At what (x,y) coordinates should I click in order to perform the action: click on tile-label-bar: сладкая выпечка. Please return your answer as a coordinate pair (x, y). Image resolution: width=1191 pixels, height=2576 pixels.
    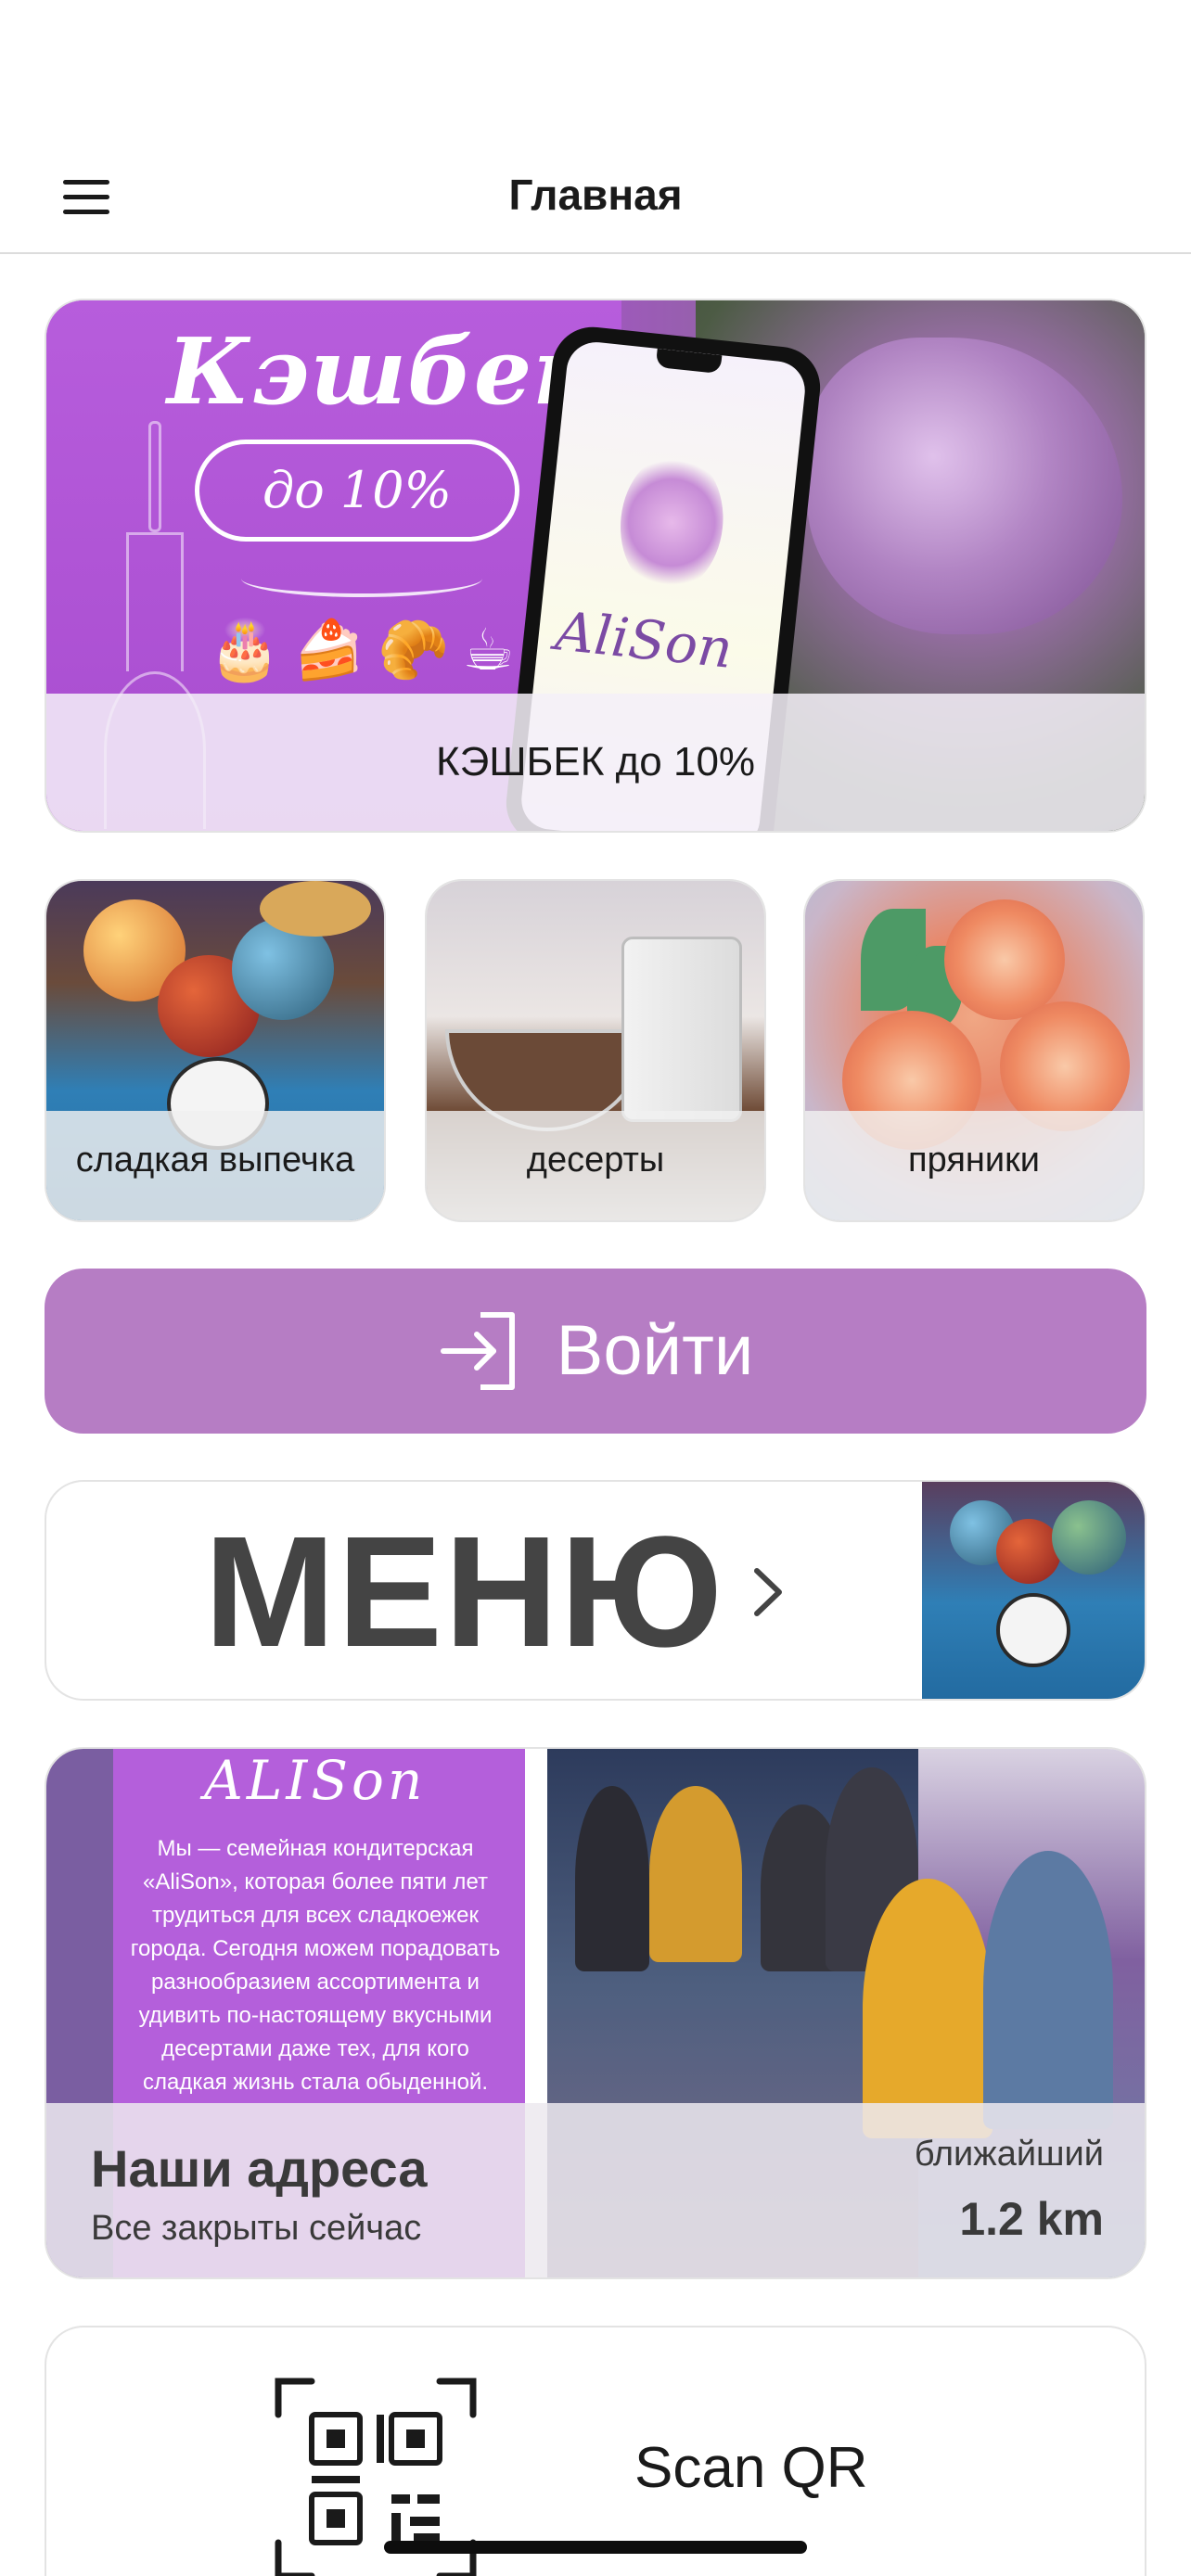
    Looking at the image, I should click on (215, 1165).